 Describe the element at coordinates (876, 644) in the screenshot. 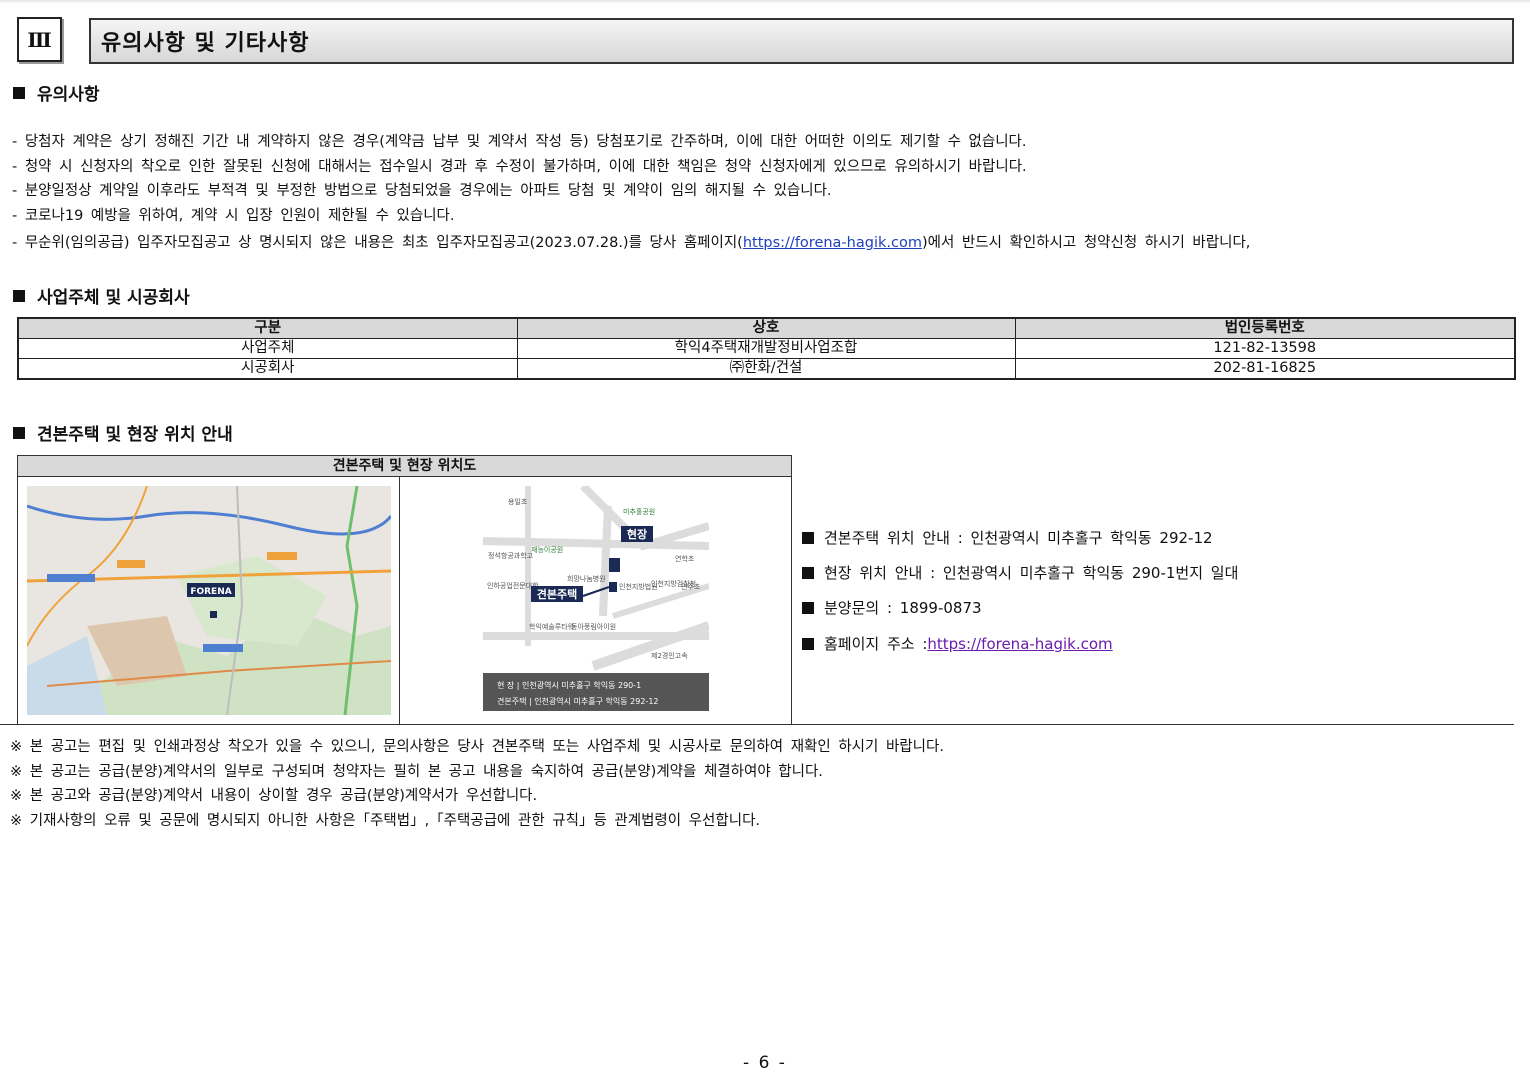

I see `info-homepage-label: 홈페이지 주소 :` at that location.